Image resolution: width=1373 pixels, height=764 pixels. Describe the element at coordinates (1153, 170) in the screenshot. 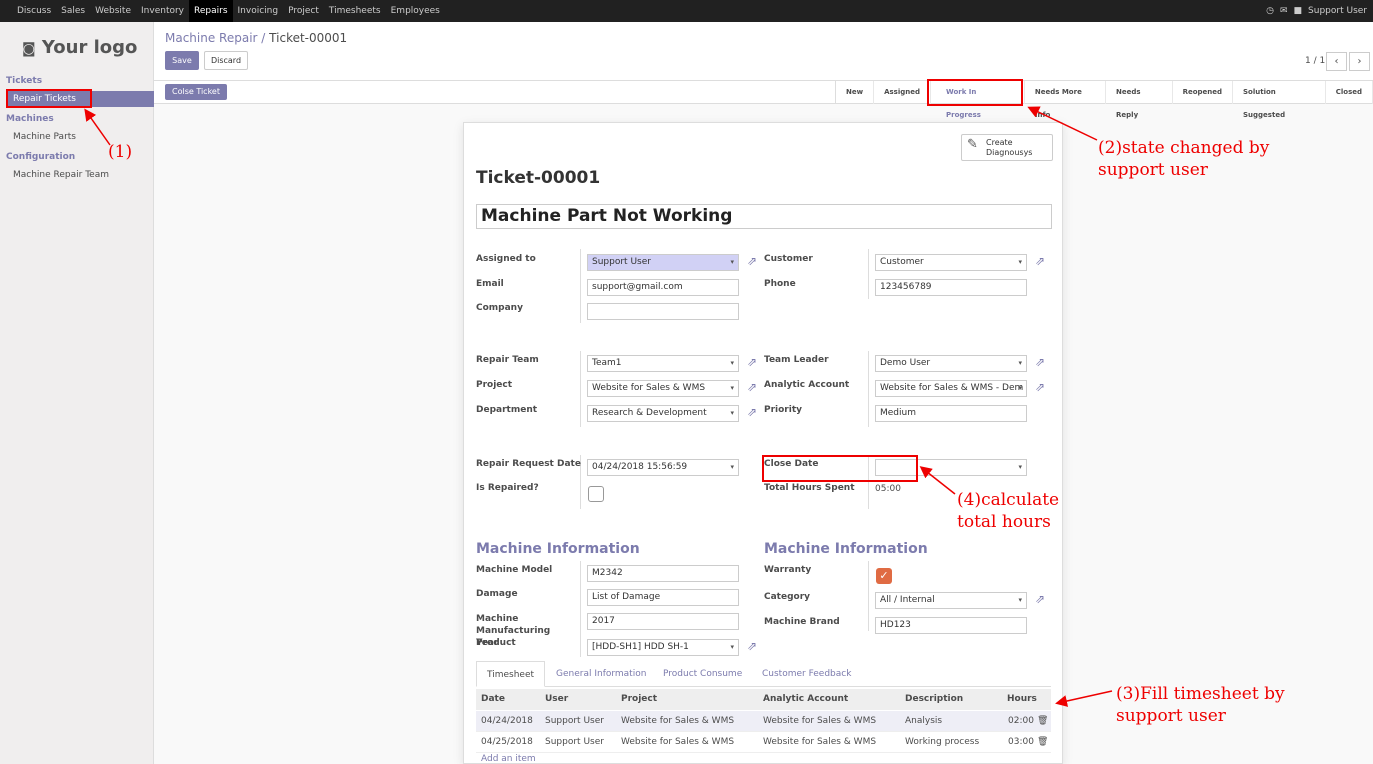

I see `annotation-2-line2: support user` at that location.